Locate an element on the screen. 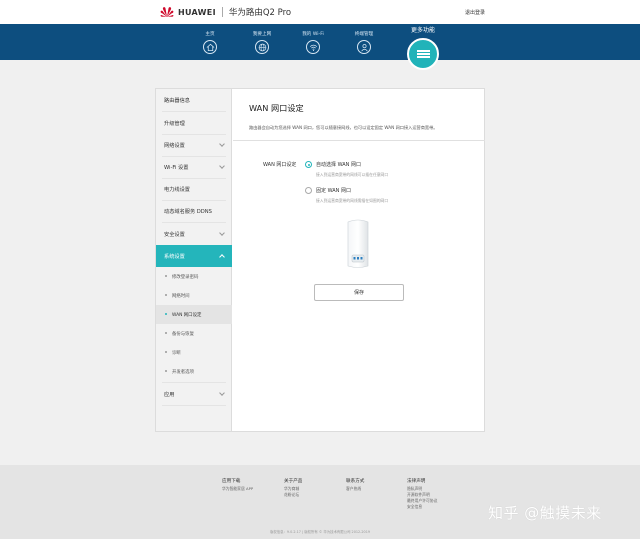  router-image is located at coordinates (358, 244).